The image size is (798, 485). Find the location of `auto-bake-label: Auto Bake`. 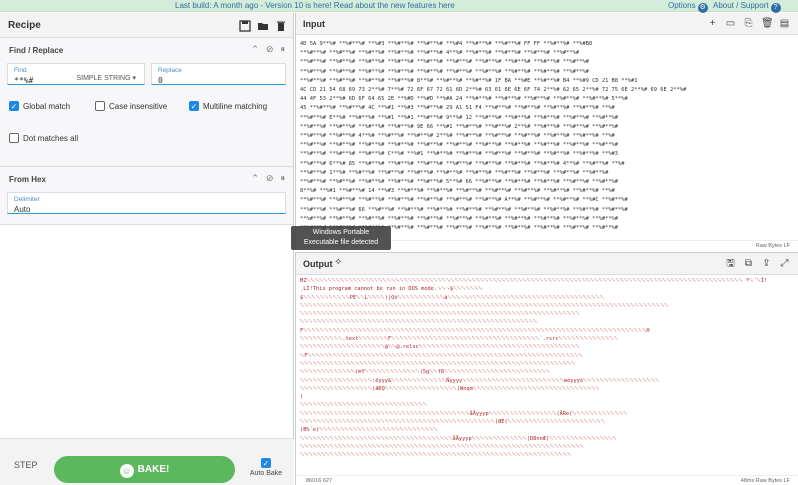

auto-bake-label: Auto Bake is located at coordinates (266, 473).